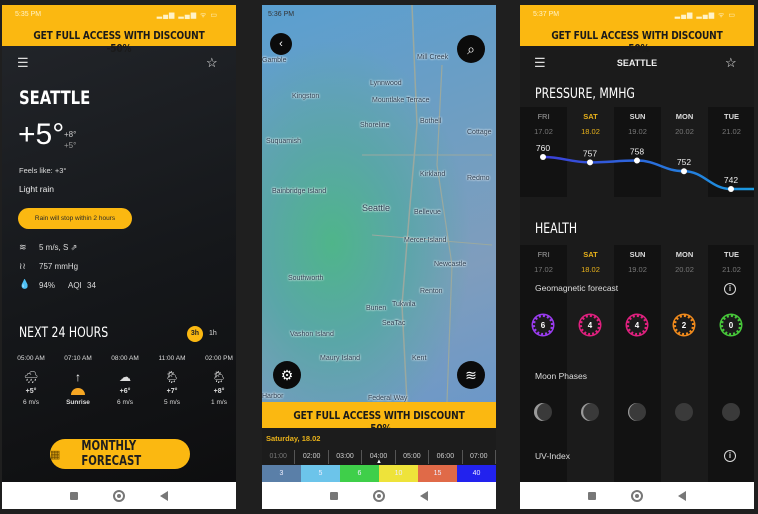 This screenshot has width=758, height=514. What do you see at coordinates (306, 278) in the screenshot?
I see `map-label: Southworth` at bounding box center [306, 278].